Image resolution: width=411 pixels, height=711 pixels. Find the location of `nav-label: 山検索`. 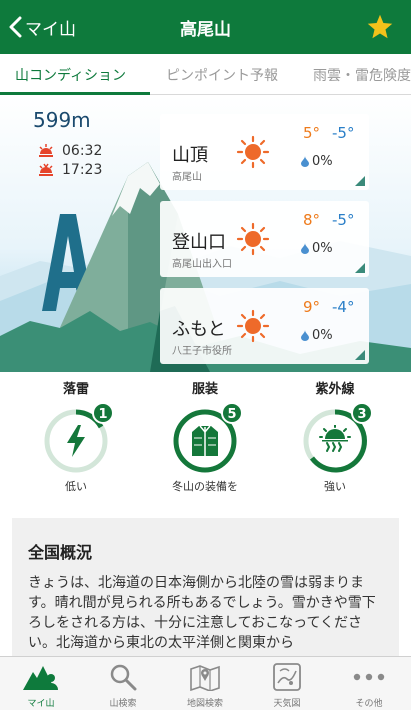

nav-label: 山検索 is located at coordinates (123, 704).